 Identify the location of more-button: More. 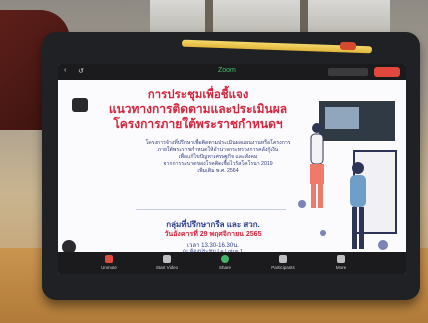
(341, 262).